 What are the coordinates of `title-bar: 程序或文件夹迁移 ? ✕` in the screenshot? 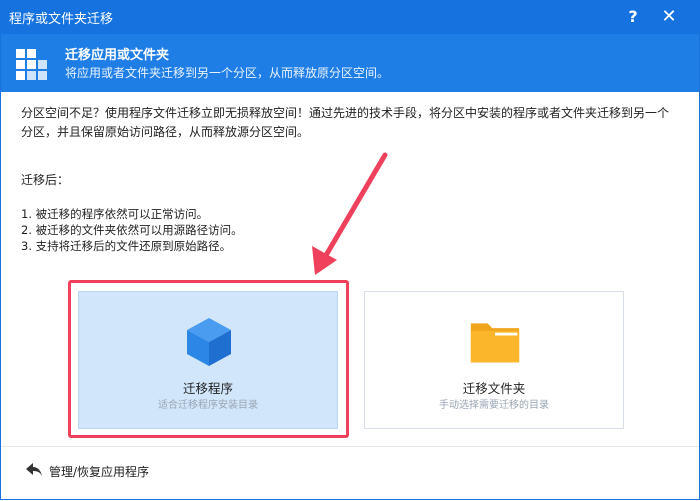 It's located at (350, 17).